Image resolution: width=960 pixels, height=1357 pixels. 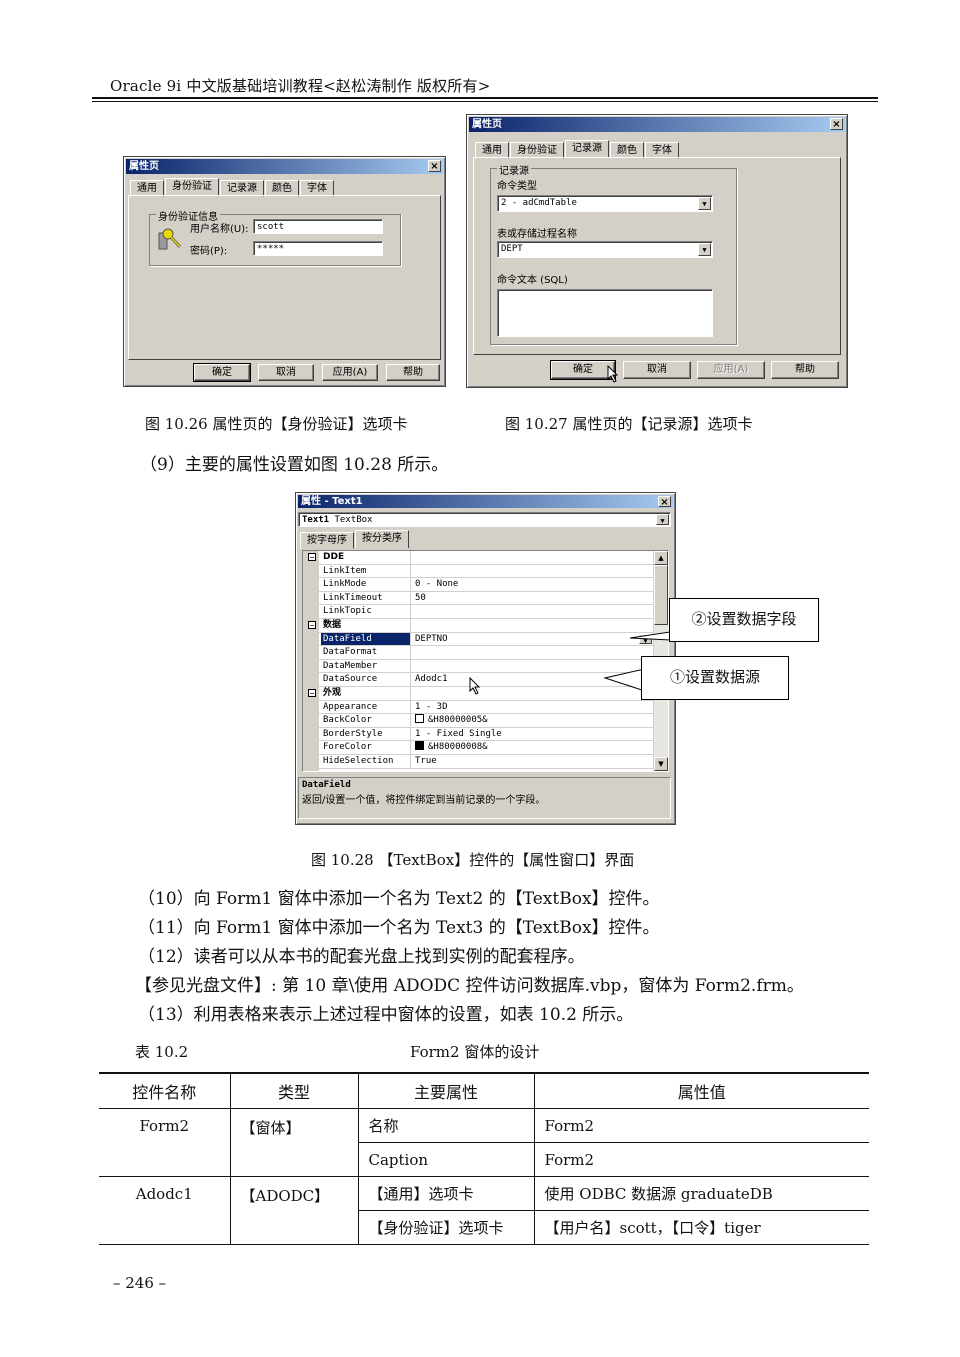 I want to click on column-header: 控件名称, so click(x=165, y=1090).